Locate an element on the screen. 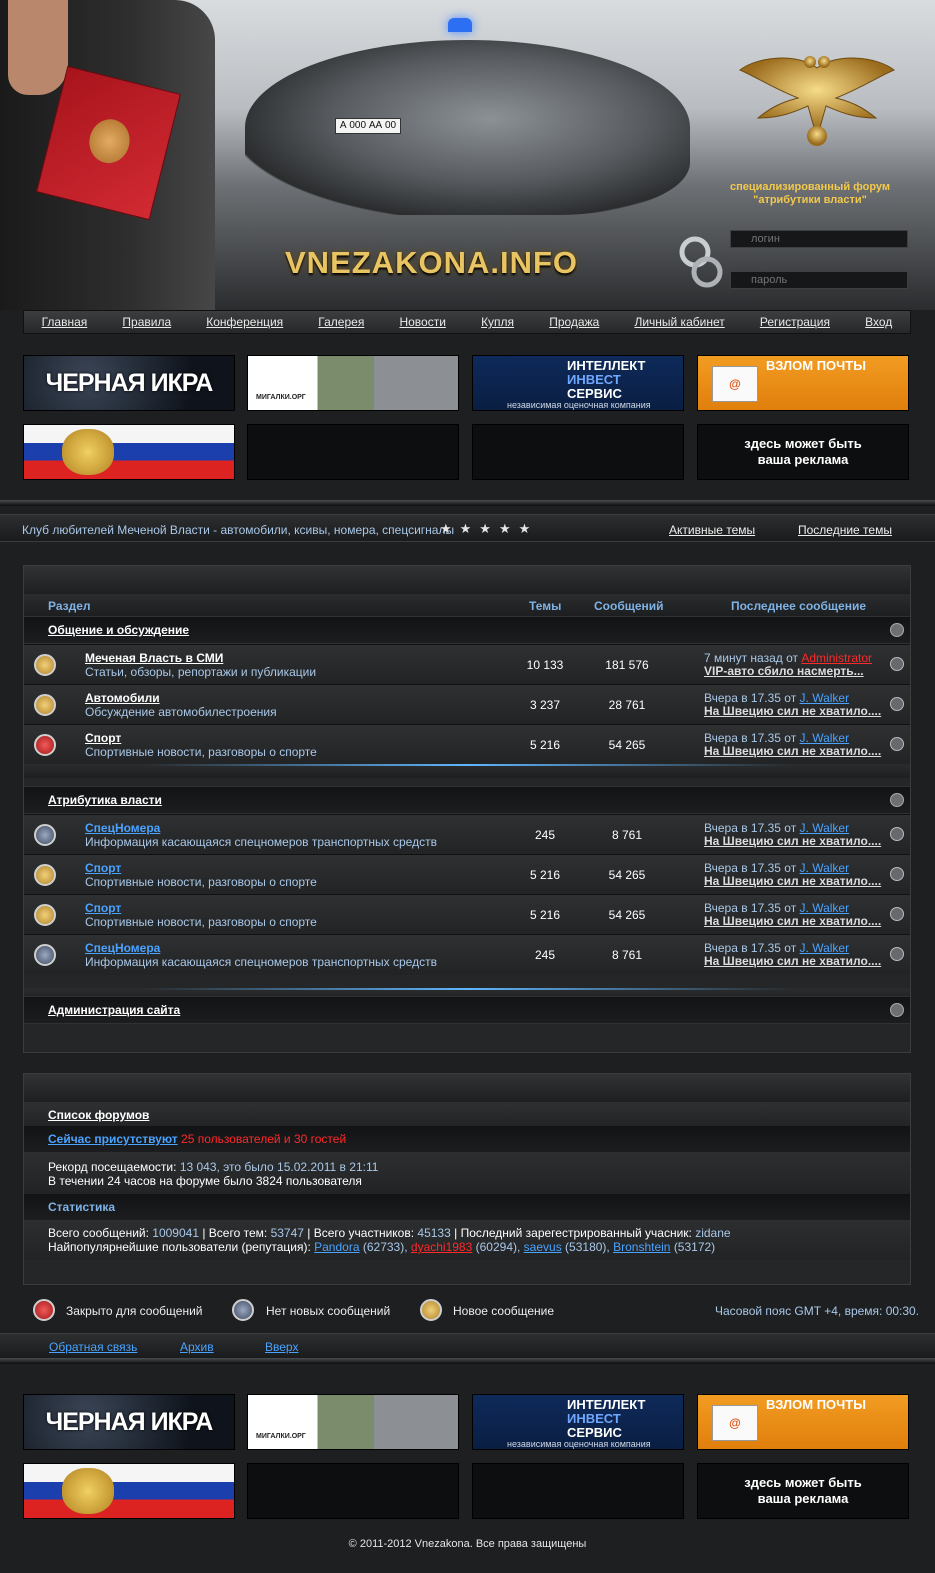  banner-invest-line2: ИНВЕСТ is located at coordinates (594, 379).